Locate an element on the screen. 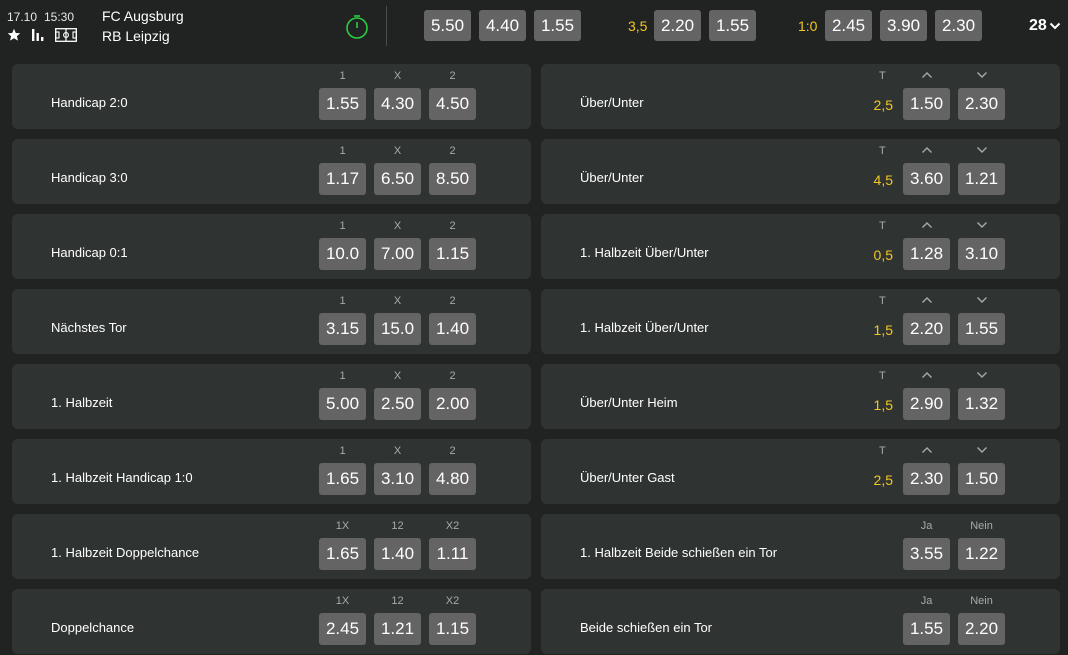 This screenshot has height=655, width=1068. header-under-button: 1.55 is located at coordinates (732, 25).